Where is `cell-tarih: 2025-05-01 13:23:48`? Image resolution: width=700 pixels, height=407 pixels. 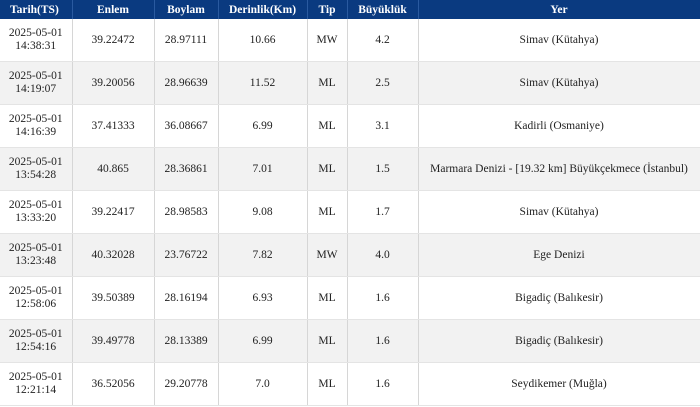 cell-tarih: 2025-05-01 13:23:48 is located at coordinates (36, 255).